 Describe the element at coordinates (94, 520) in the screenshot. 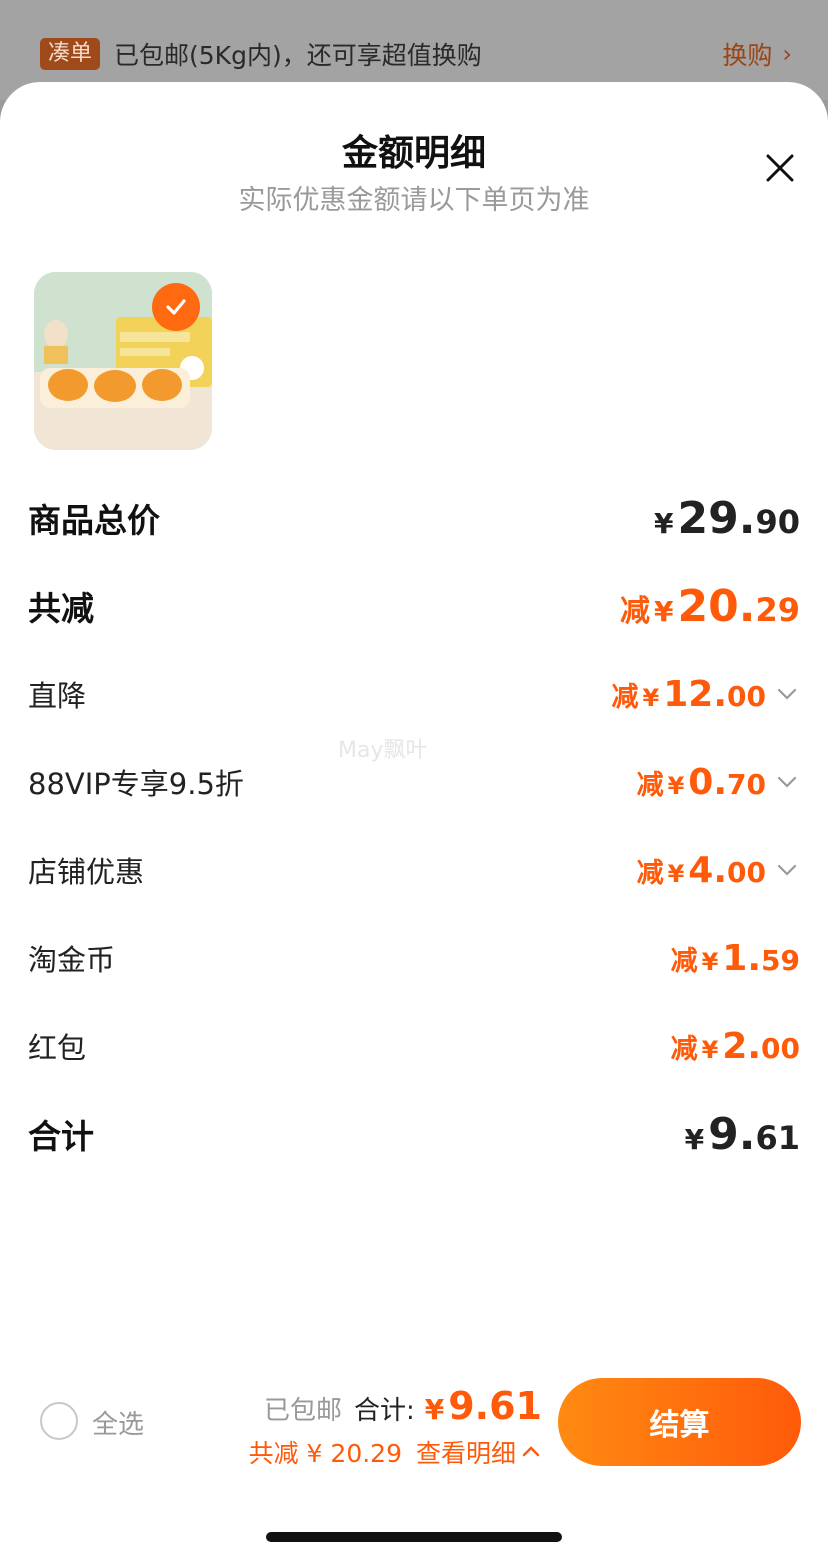

I see `line-label: 商品总价` at that location.